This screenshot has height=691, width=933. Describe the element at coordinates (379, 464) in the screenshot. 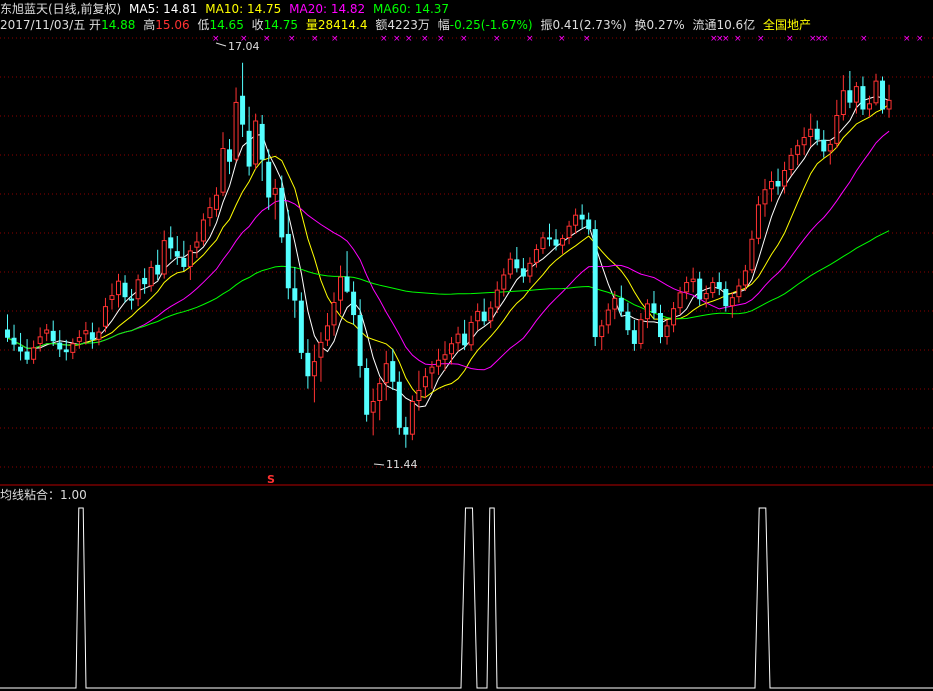

I see `min-pointer` at that location.